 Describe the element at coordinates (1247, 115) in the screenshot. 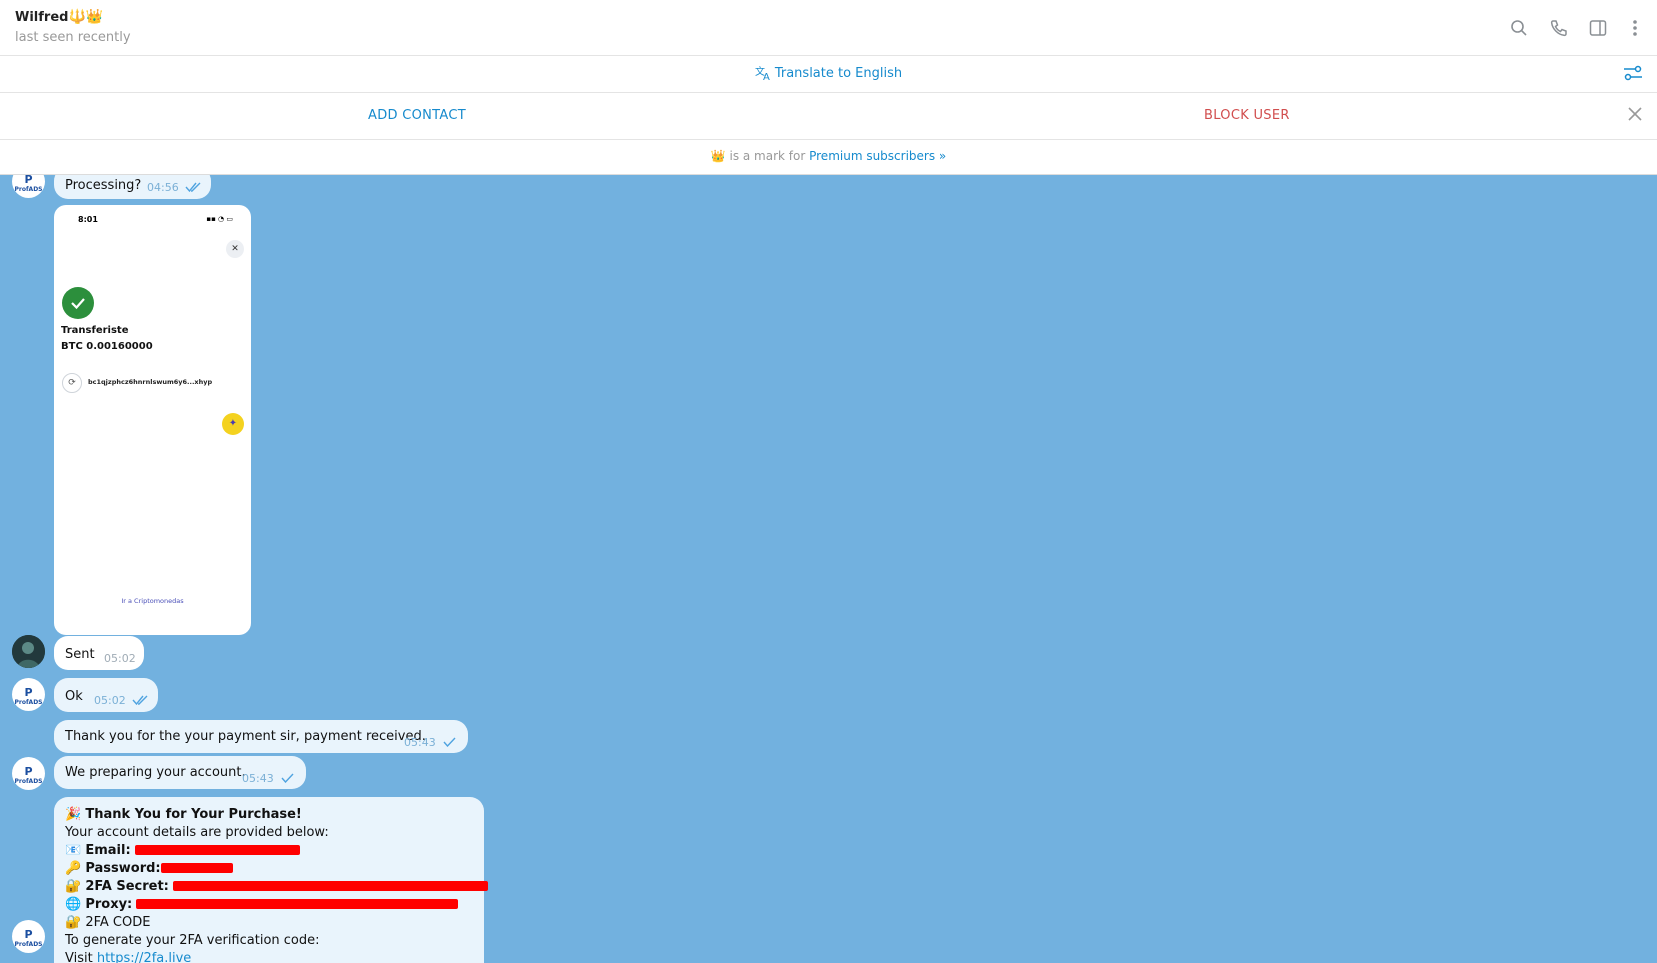

I see `block-user-button: BLOCK USER` at that location.